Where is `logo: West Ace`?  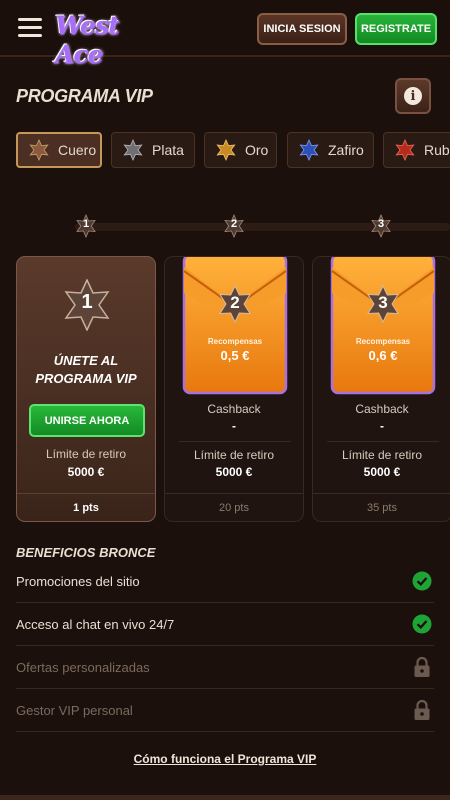
logo: West Ace is located at coordinates (105, 39).